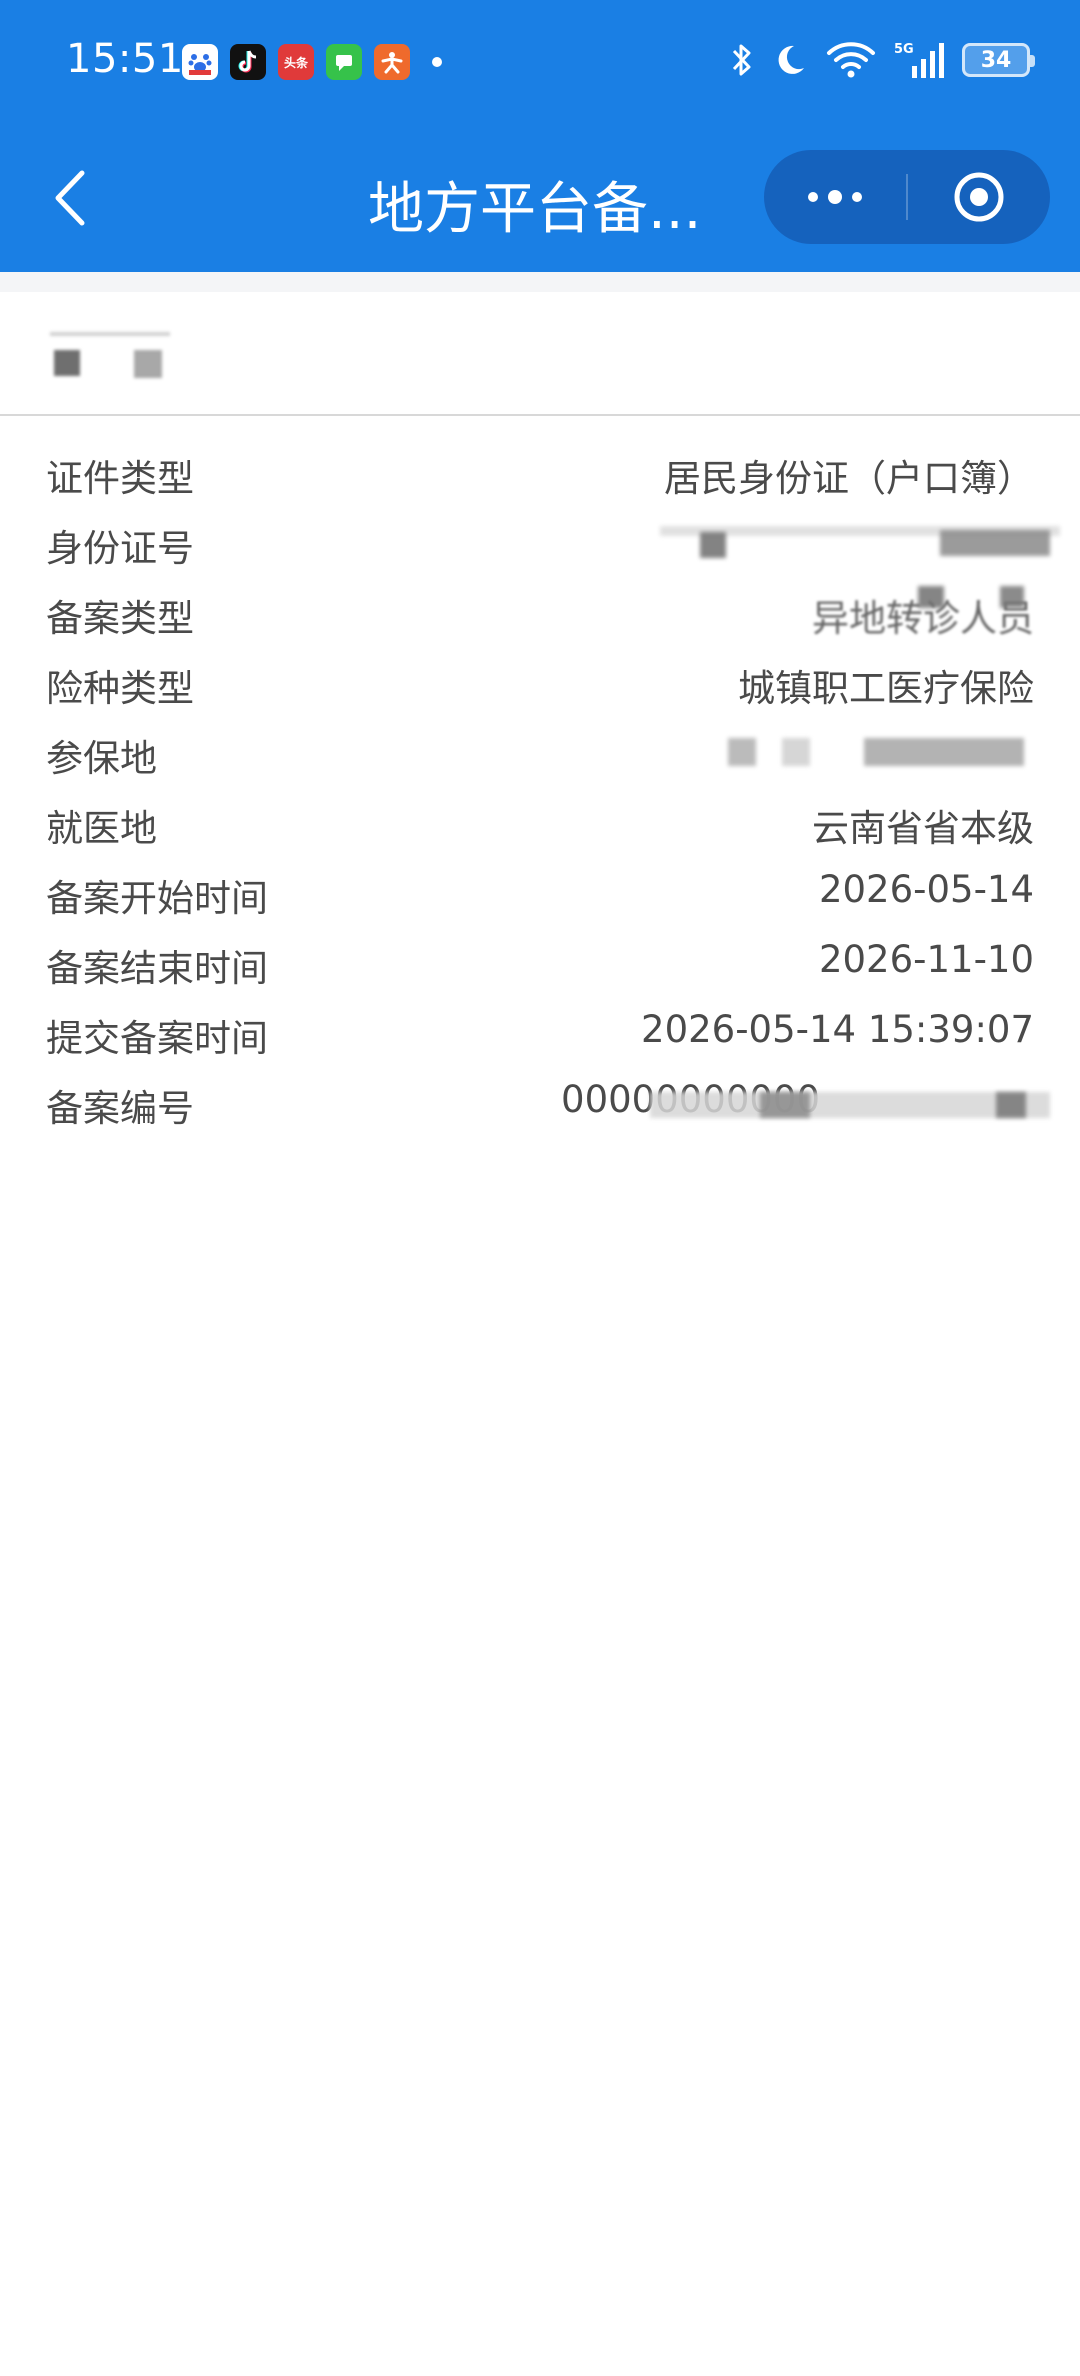 Image resolution: width=1080 pixels, height=2376 pixels. I want to click on notification-icons: 头条, so click(312, 62).